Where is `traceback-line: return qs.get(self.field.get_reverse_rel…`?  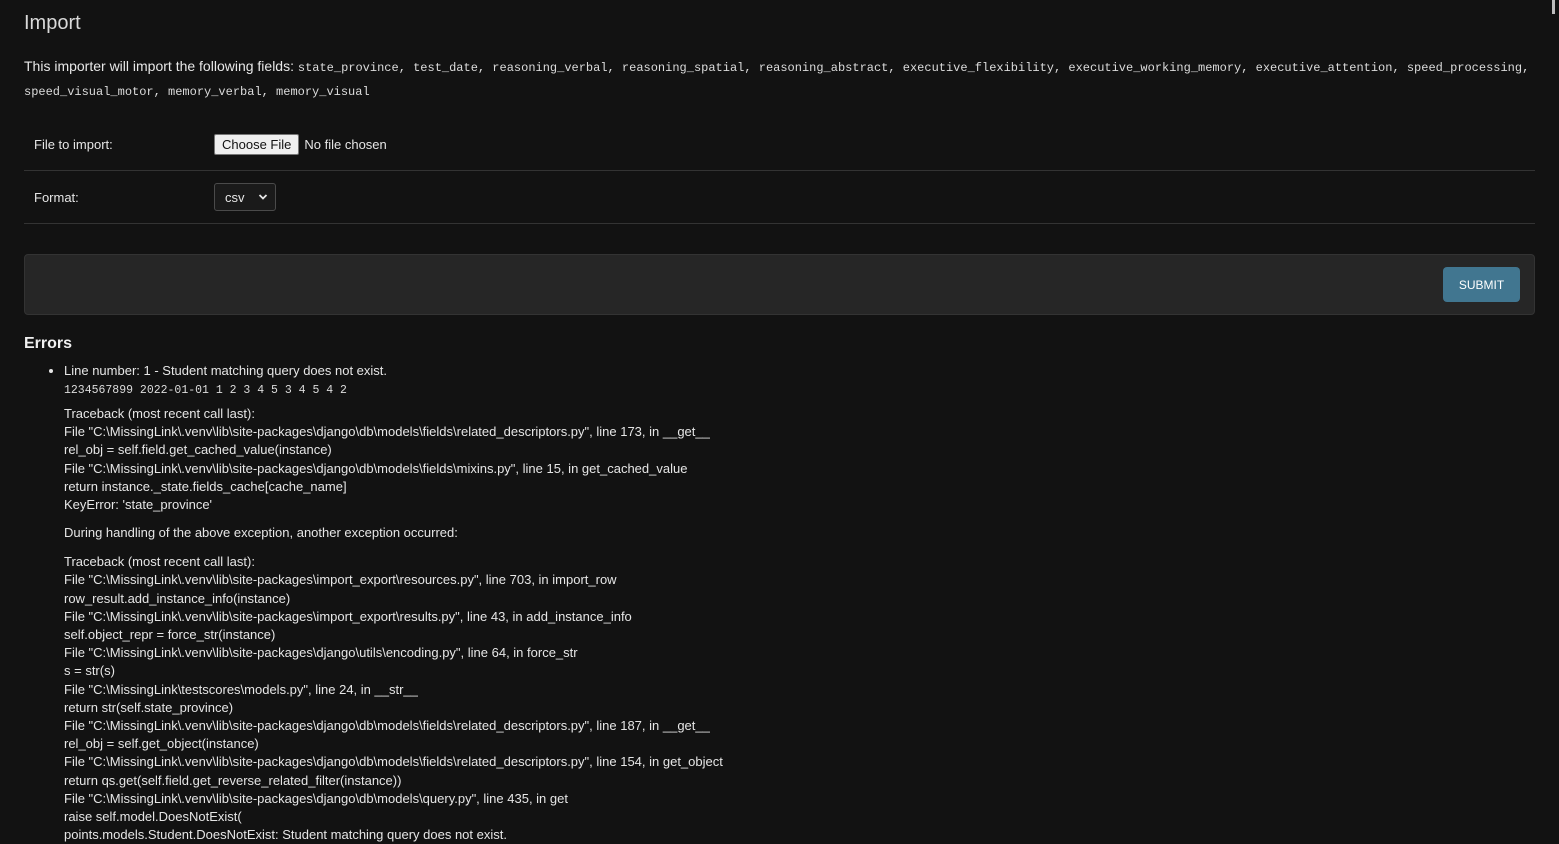
traceback-line: return qs.get(self.field.get_reverse_rel… is located at coordinates (233, 780).